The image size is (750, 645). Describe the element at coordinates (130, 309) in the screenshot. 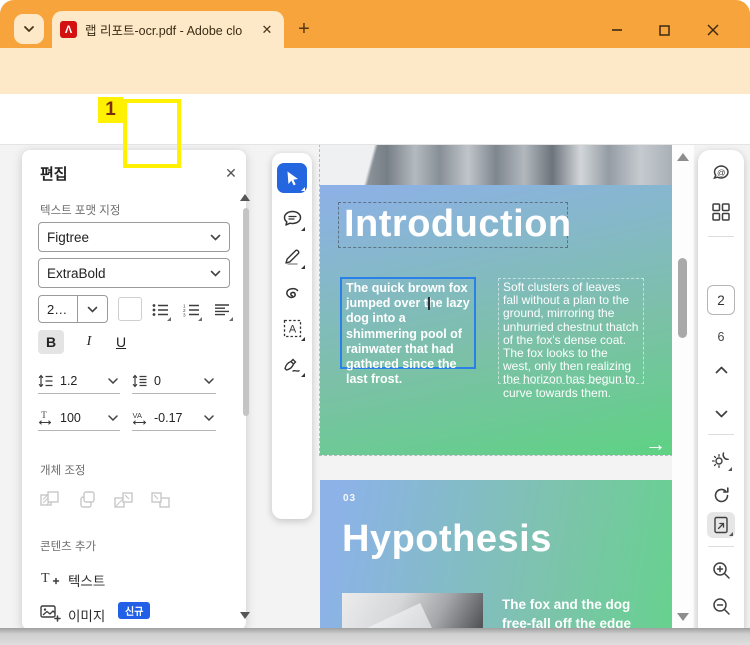

I see `text-color-swatch` at that location.